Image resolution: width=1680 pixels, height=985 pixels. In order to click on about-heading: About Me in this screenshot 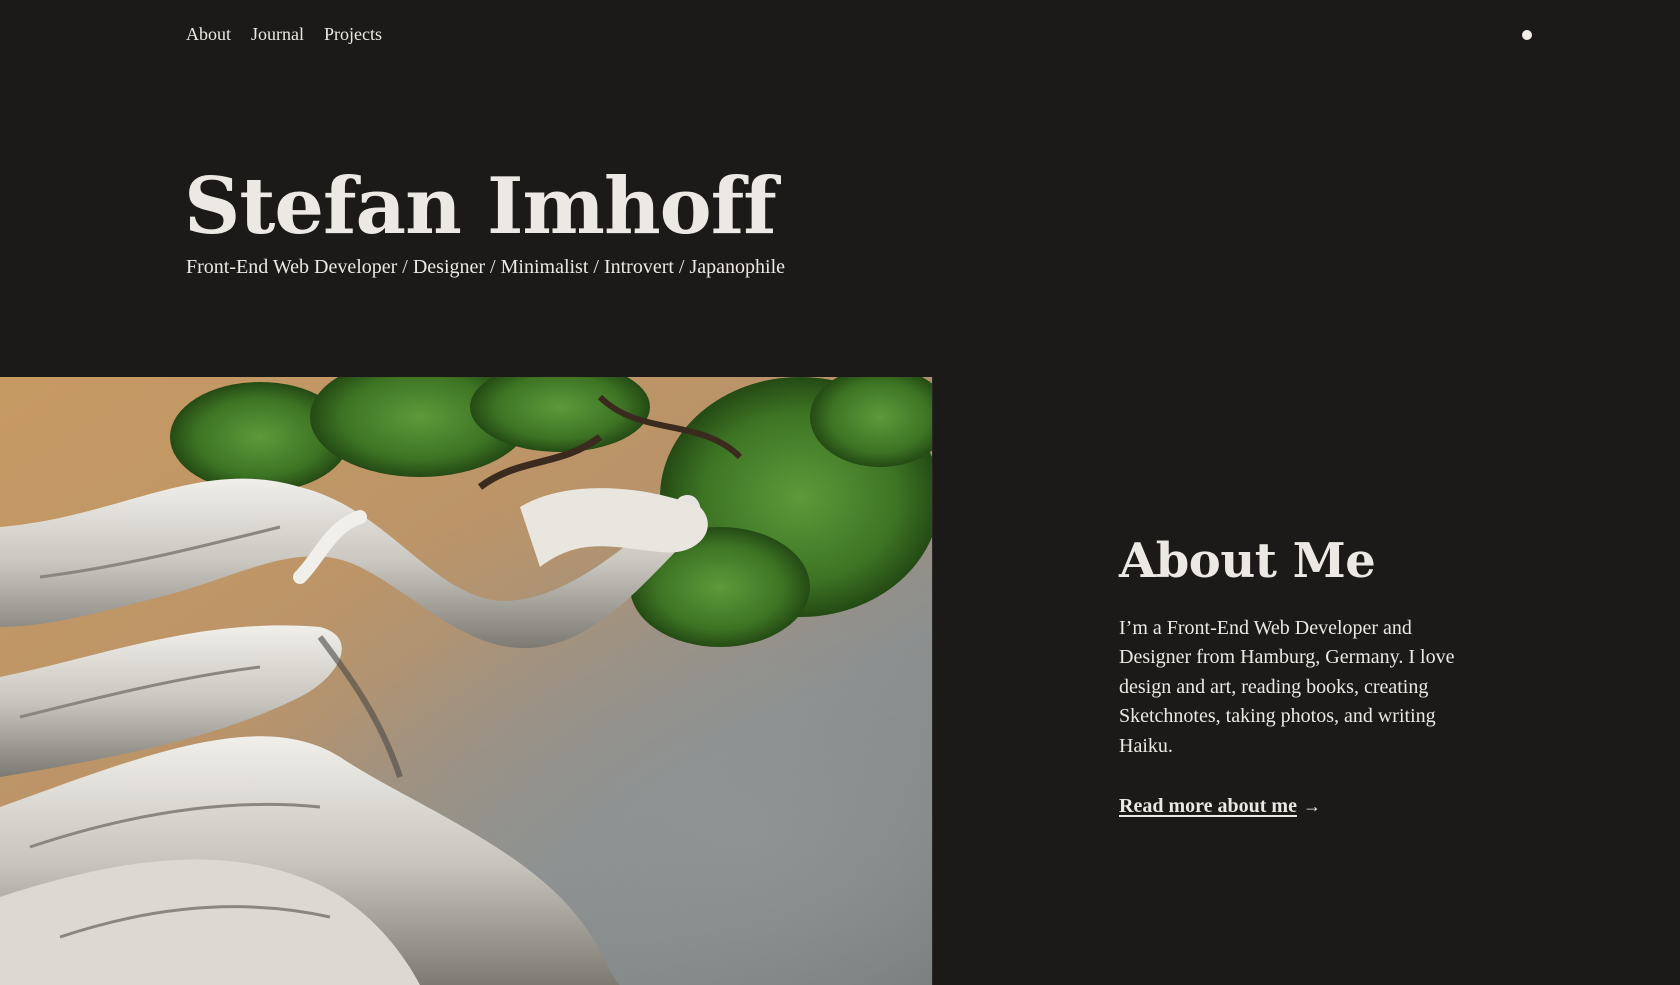, I will do `click(1247, 561)`.